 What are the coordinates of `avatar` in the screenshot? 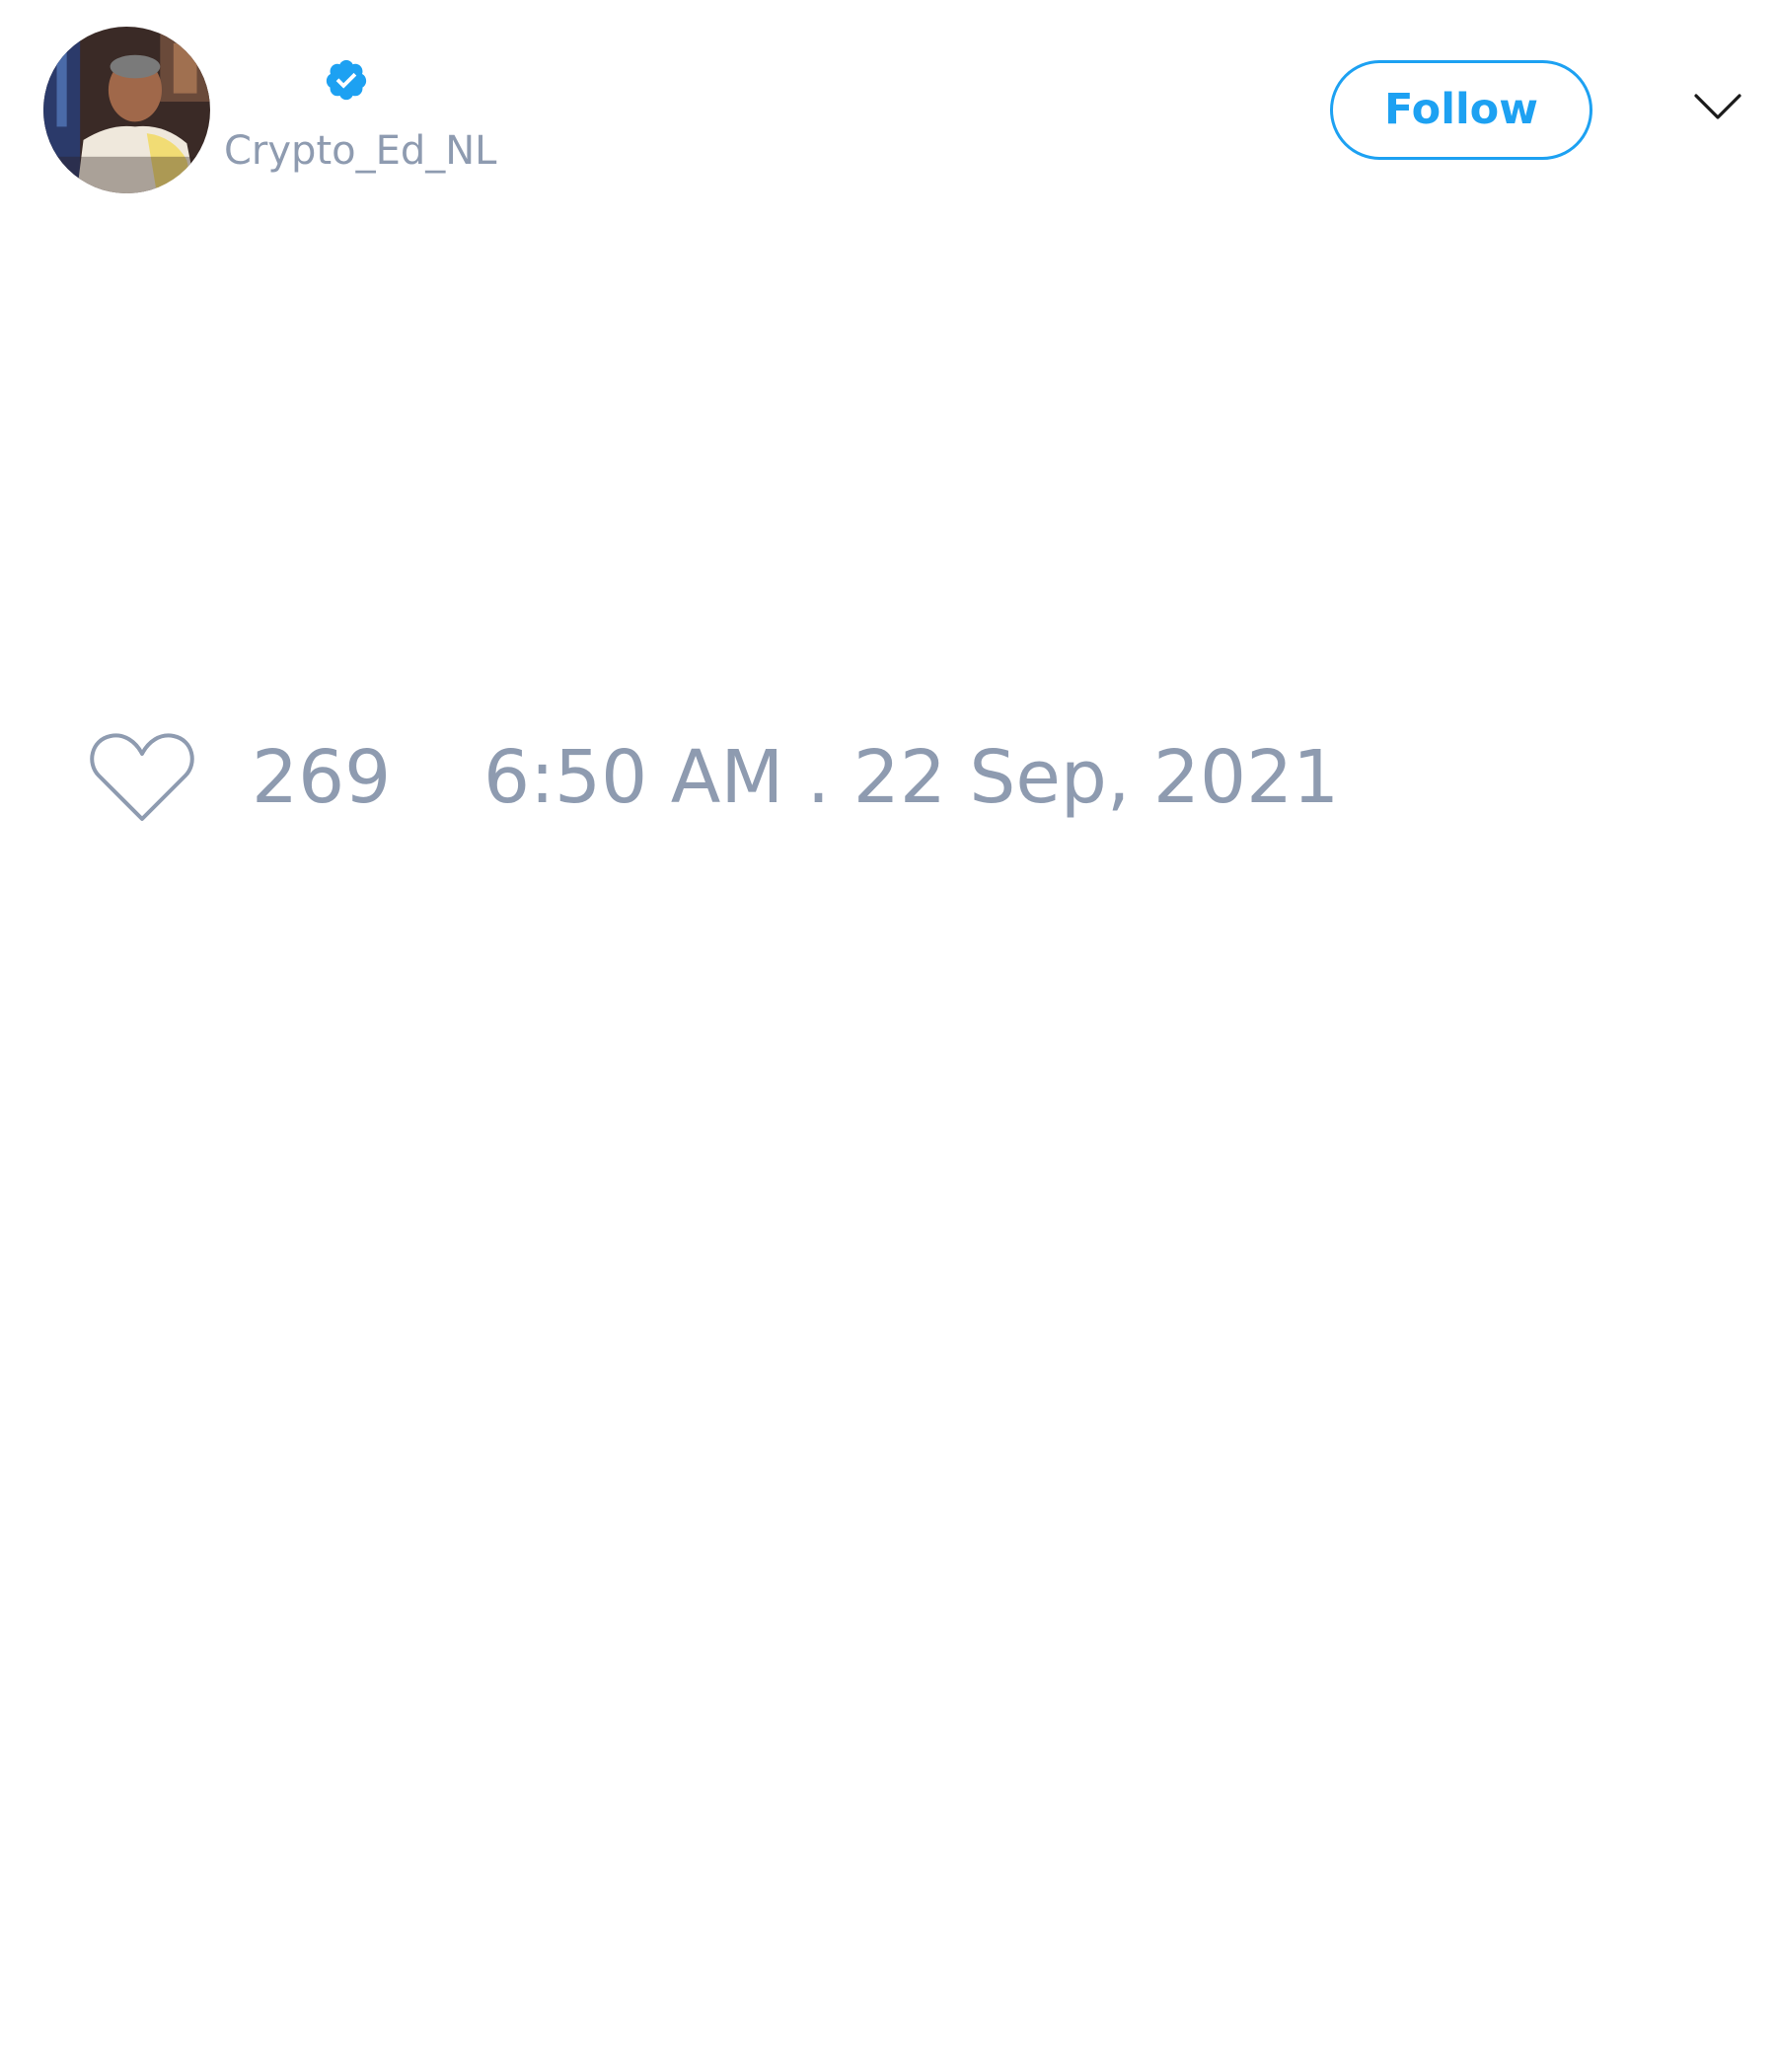 It's located at (127, 110).